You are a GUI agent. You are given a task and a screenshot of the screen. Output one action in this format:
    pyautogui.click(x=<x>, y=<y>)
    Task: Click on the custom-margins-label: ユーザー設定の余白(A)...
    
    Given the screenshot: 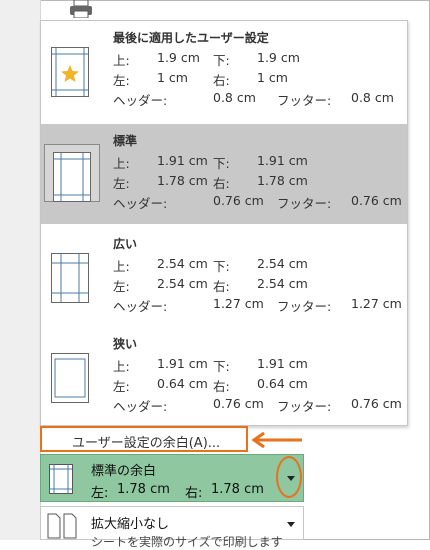 What is the action you would take?
    pyautogui.click(x=146, y=443)
    